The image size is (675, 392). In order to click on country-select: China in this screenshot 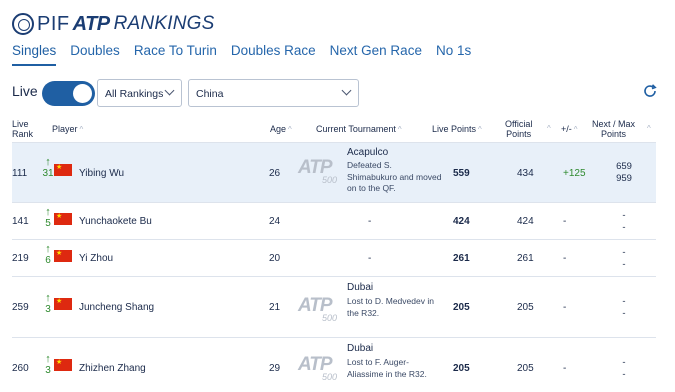, I will do `click(273, 93)`.